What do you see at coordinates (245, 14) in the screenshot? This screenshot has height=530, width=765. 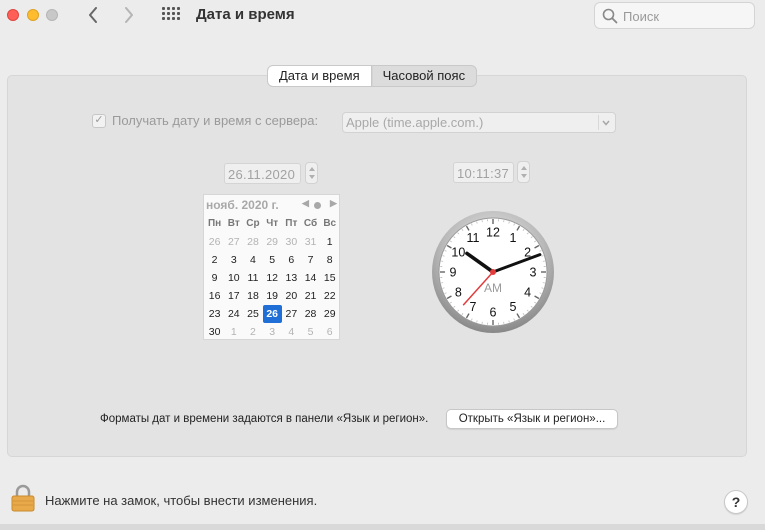 I see `window-title: Дата и время` at bounding box center [245, 14].